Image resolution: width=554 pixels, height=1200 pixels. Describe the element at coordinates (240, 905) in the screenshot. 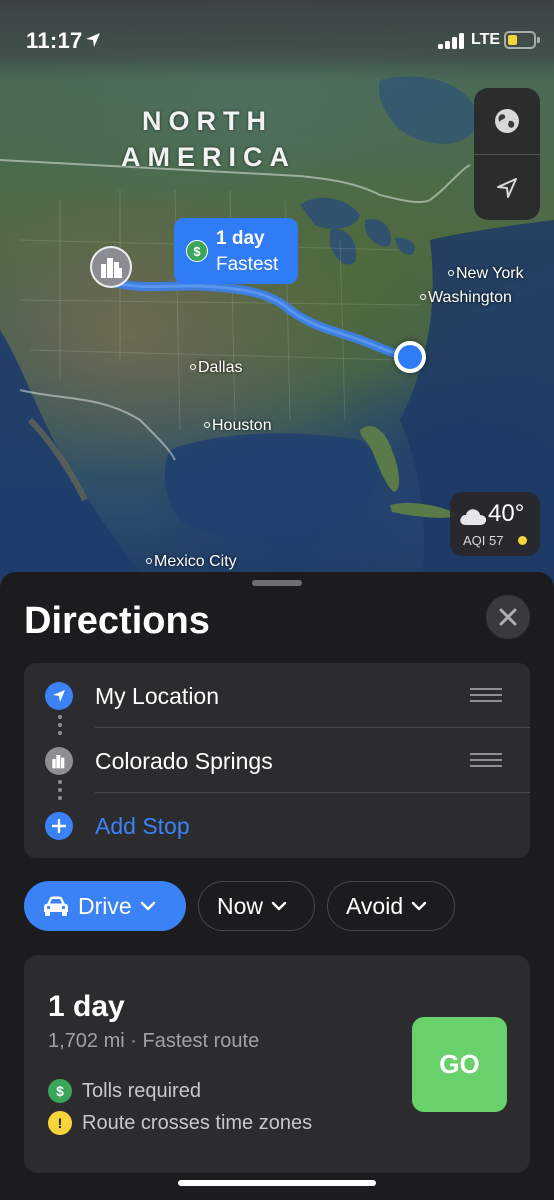

I see `now-label: Now` at that location.